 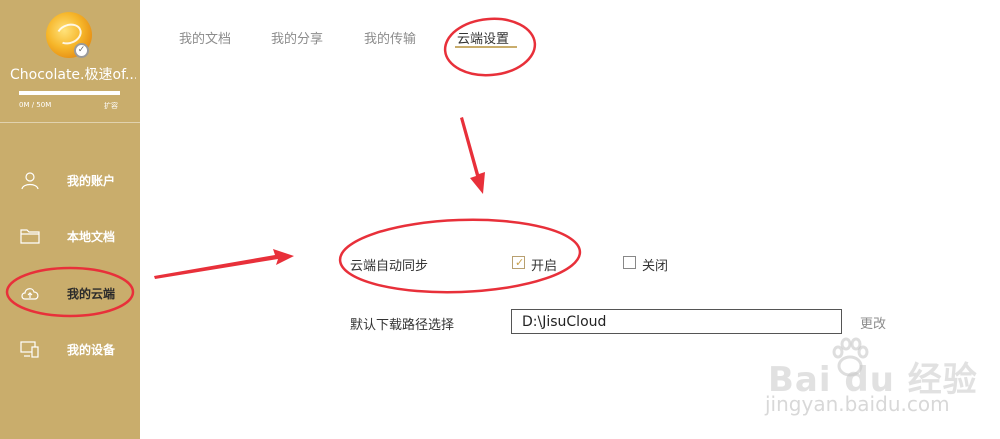 What do you see at coordinates (81, 50) in the screenshot?
I see `verified-badge-icon: ✓` at bounding box center [81, 50].